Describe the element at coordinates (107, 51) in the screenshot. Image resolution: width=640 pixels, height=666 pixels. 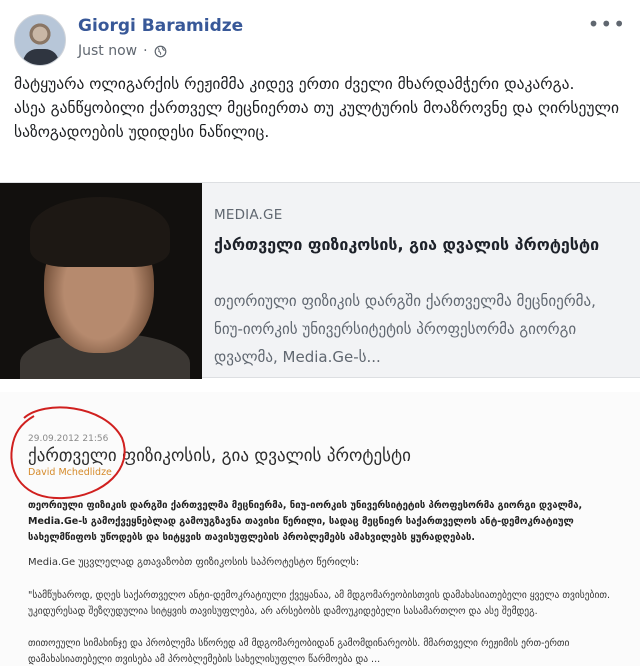
I see `timestamp: Just now` at that location.